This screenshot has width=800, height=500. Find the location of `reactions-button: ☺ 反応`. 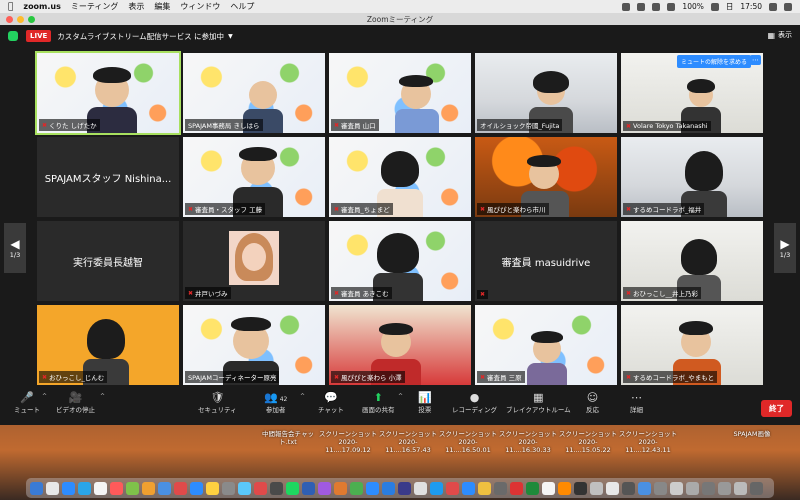

reactions-button: ☺ 反応 is located at coordinates (592, 402).